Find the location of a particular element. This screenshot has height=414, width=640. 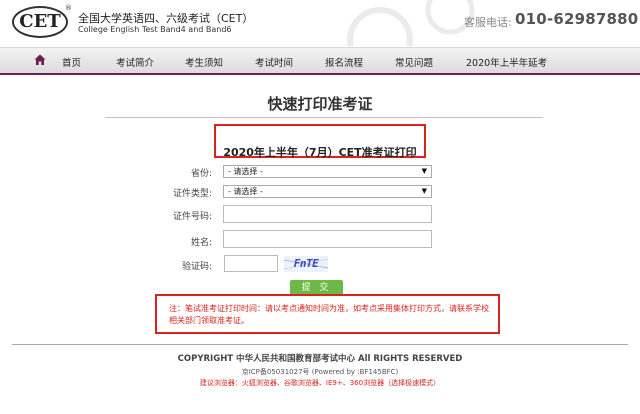

browser-recommendation: 建议浏览器：火狐浏览器、谷歌浏览器、IE9+、360浏览器（选择极速模式） is located at coordinates (320, 383).